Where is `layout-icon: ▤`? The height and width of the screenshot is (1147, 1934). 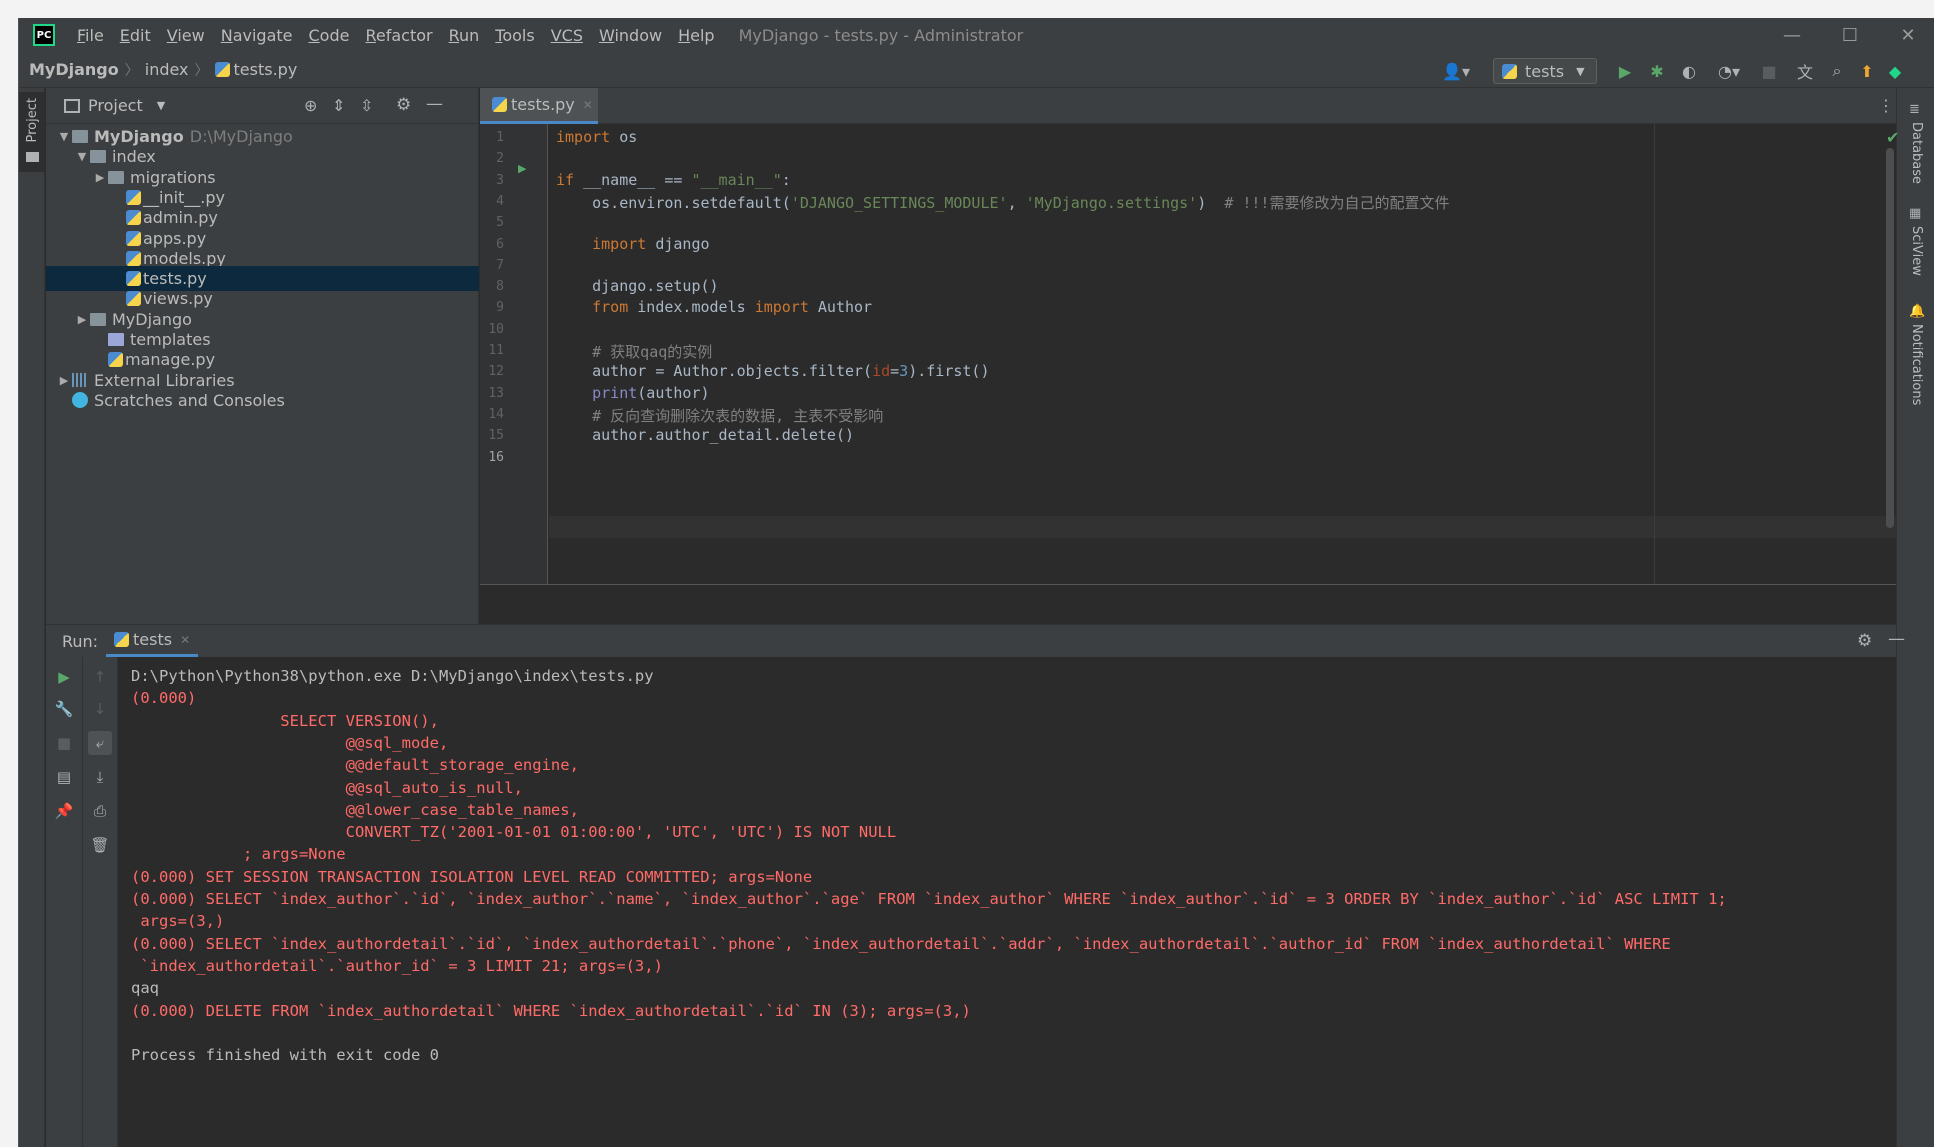 layout-icon: ▤ is located at coordinates (64, 777).